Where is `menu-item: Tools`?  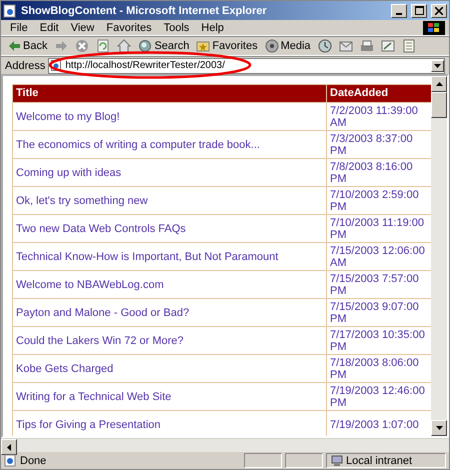 menu-item: Tools is located at coordinates (176, 28).